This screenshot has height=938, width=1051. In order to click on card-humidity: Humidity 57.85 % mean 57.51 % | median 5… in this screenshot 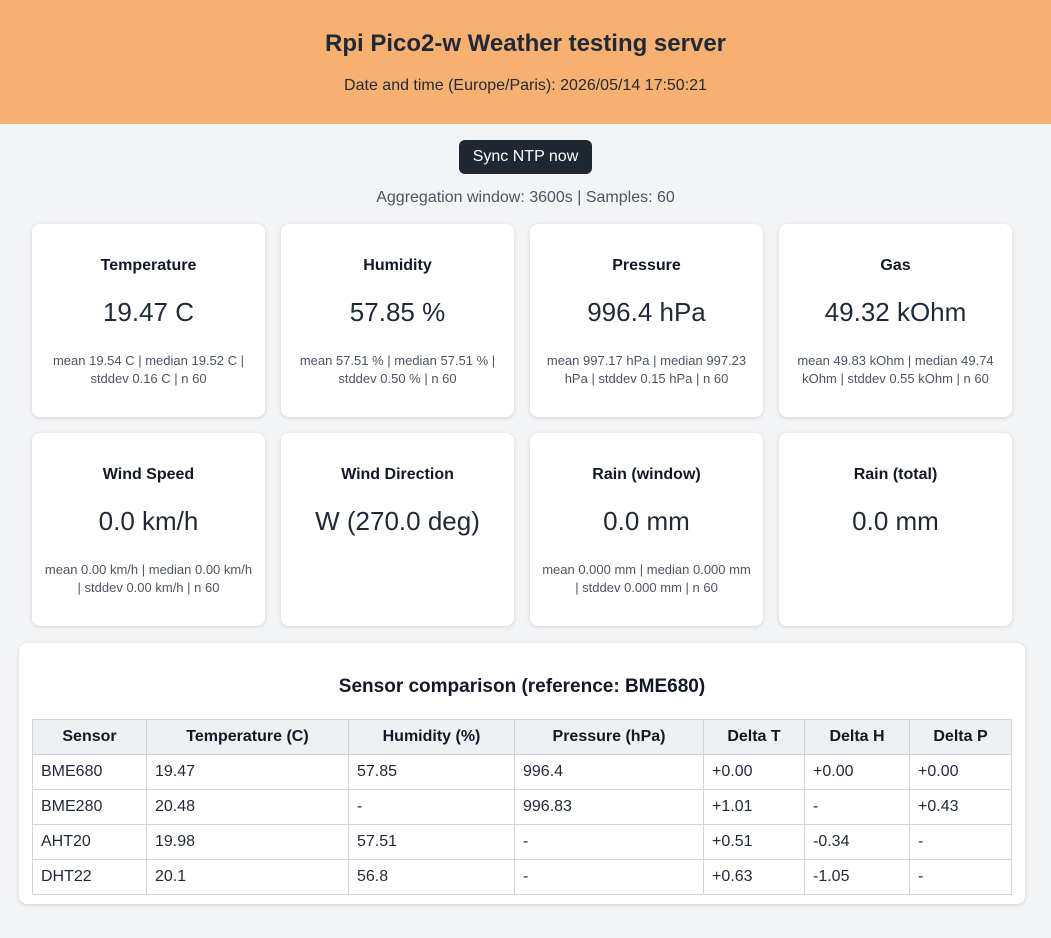, I will do `click(397, 320)`.